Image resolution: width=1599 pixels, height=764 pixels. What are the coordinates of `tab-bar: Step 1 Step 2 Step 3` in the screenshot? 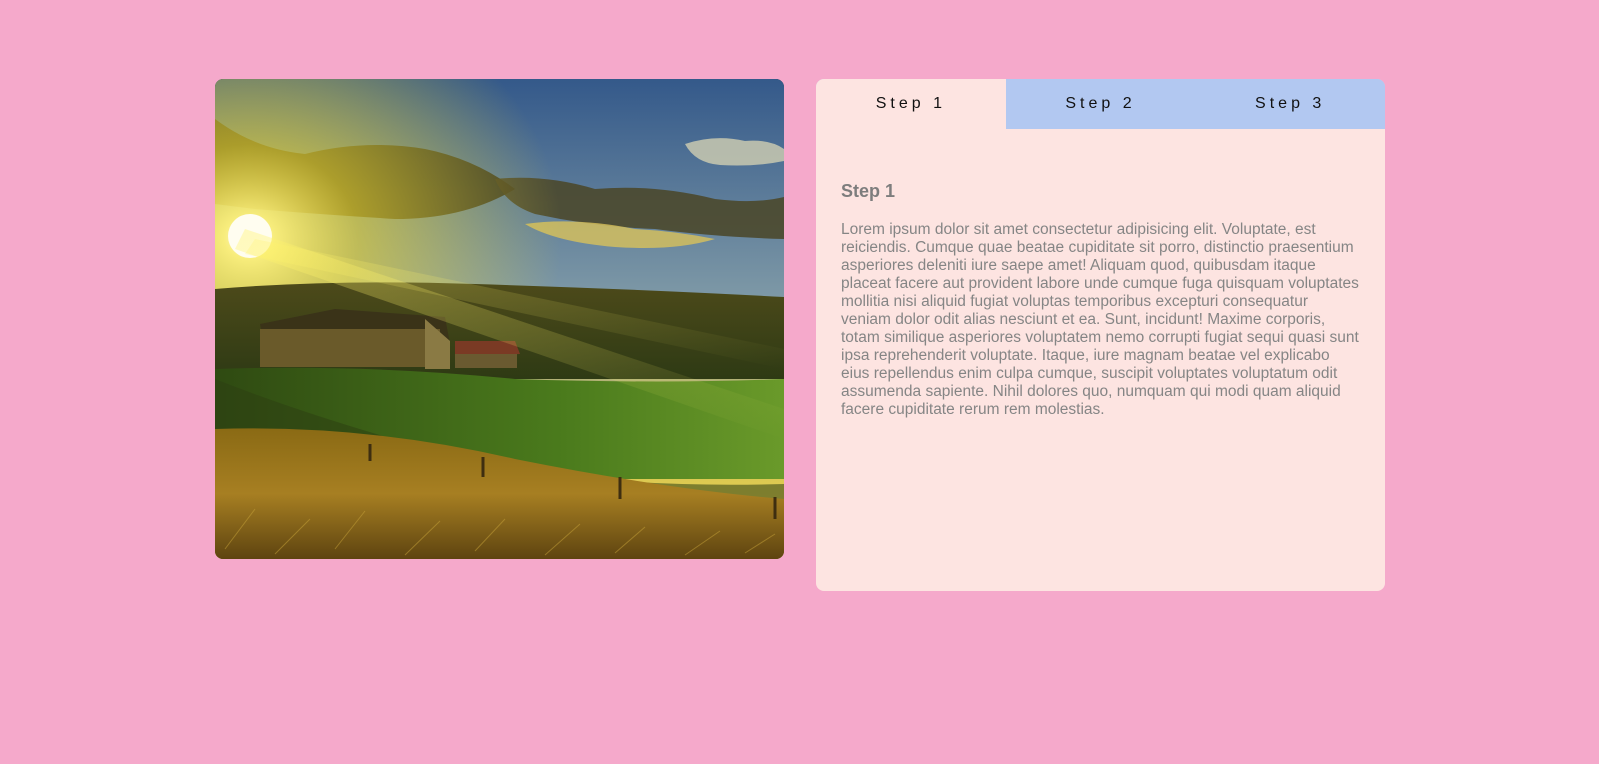 It's located at (1100, 104).